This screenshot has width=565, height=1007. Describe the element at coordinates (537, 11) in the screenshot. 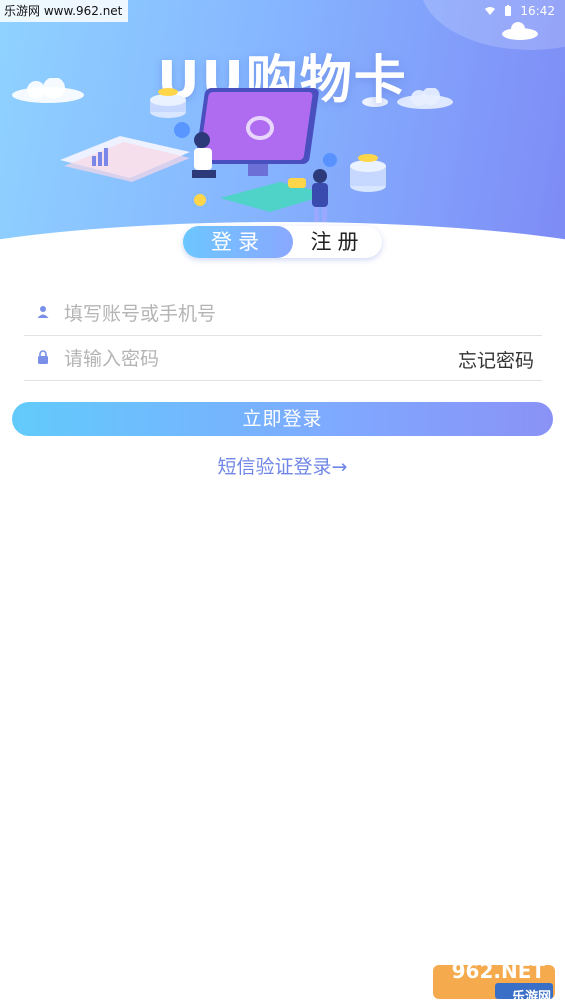

I see `status-time: 16:42` at that location.